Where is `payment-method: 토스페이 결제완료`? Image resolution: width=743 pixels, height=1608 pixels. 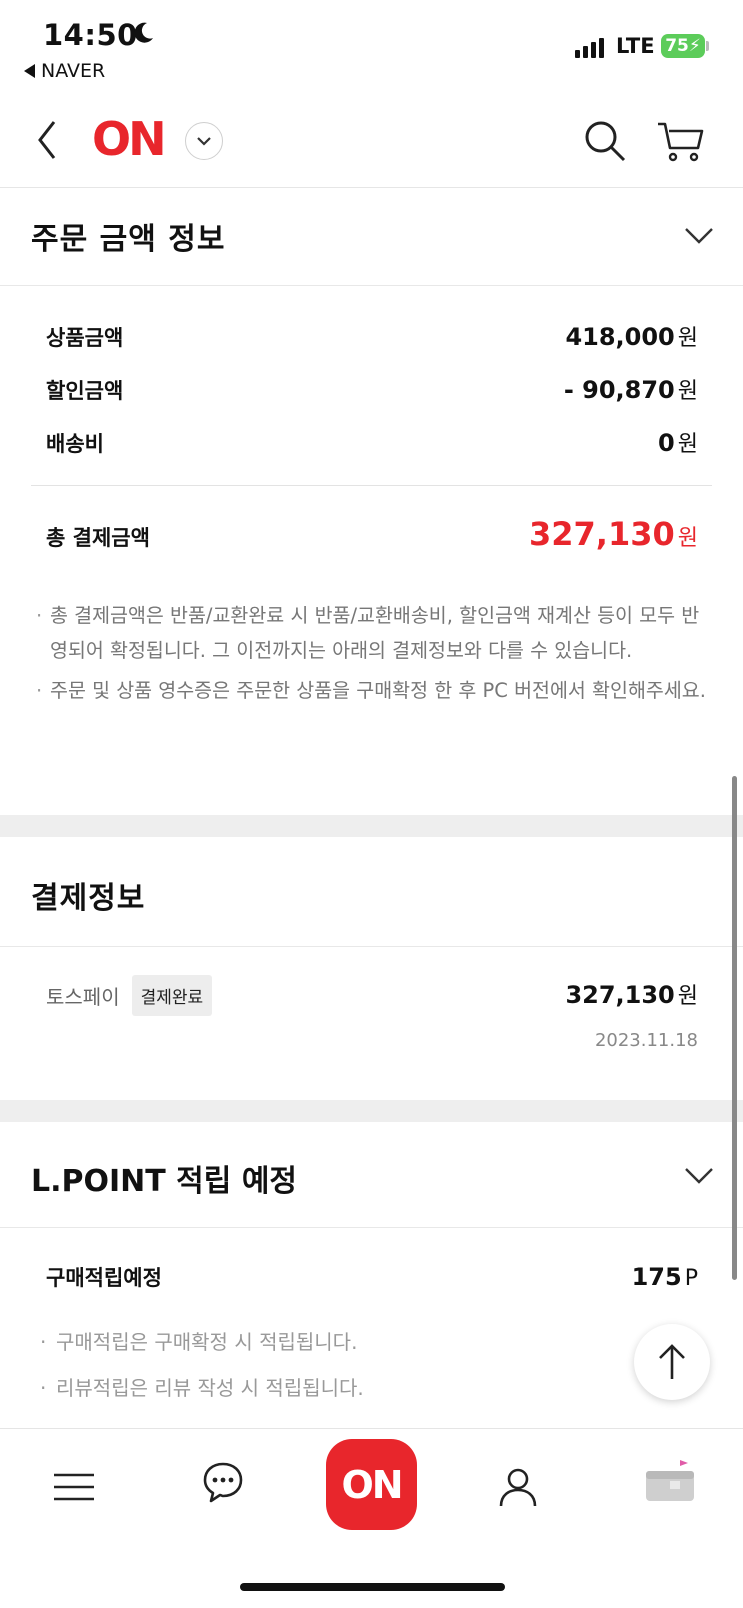
payment-method: 토스페이 결제완료 is located at coordinates (129, 995).